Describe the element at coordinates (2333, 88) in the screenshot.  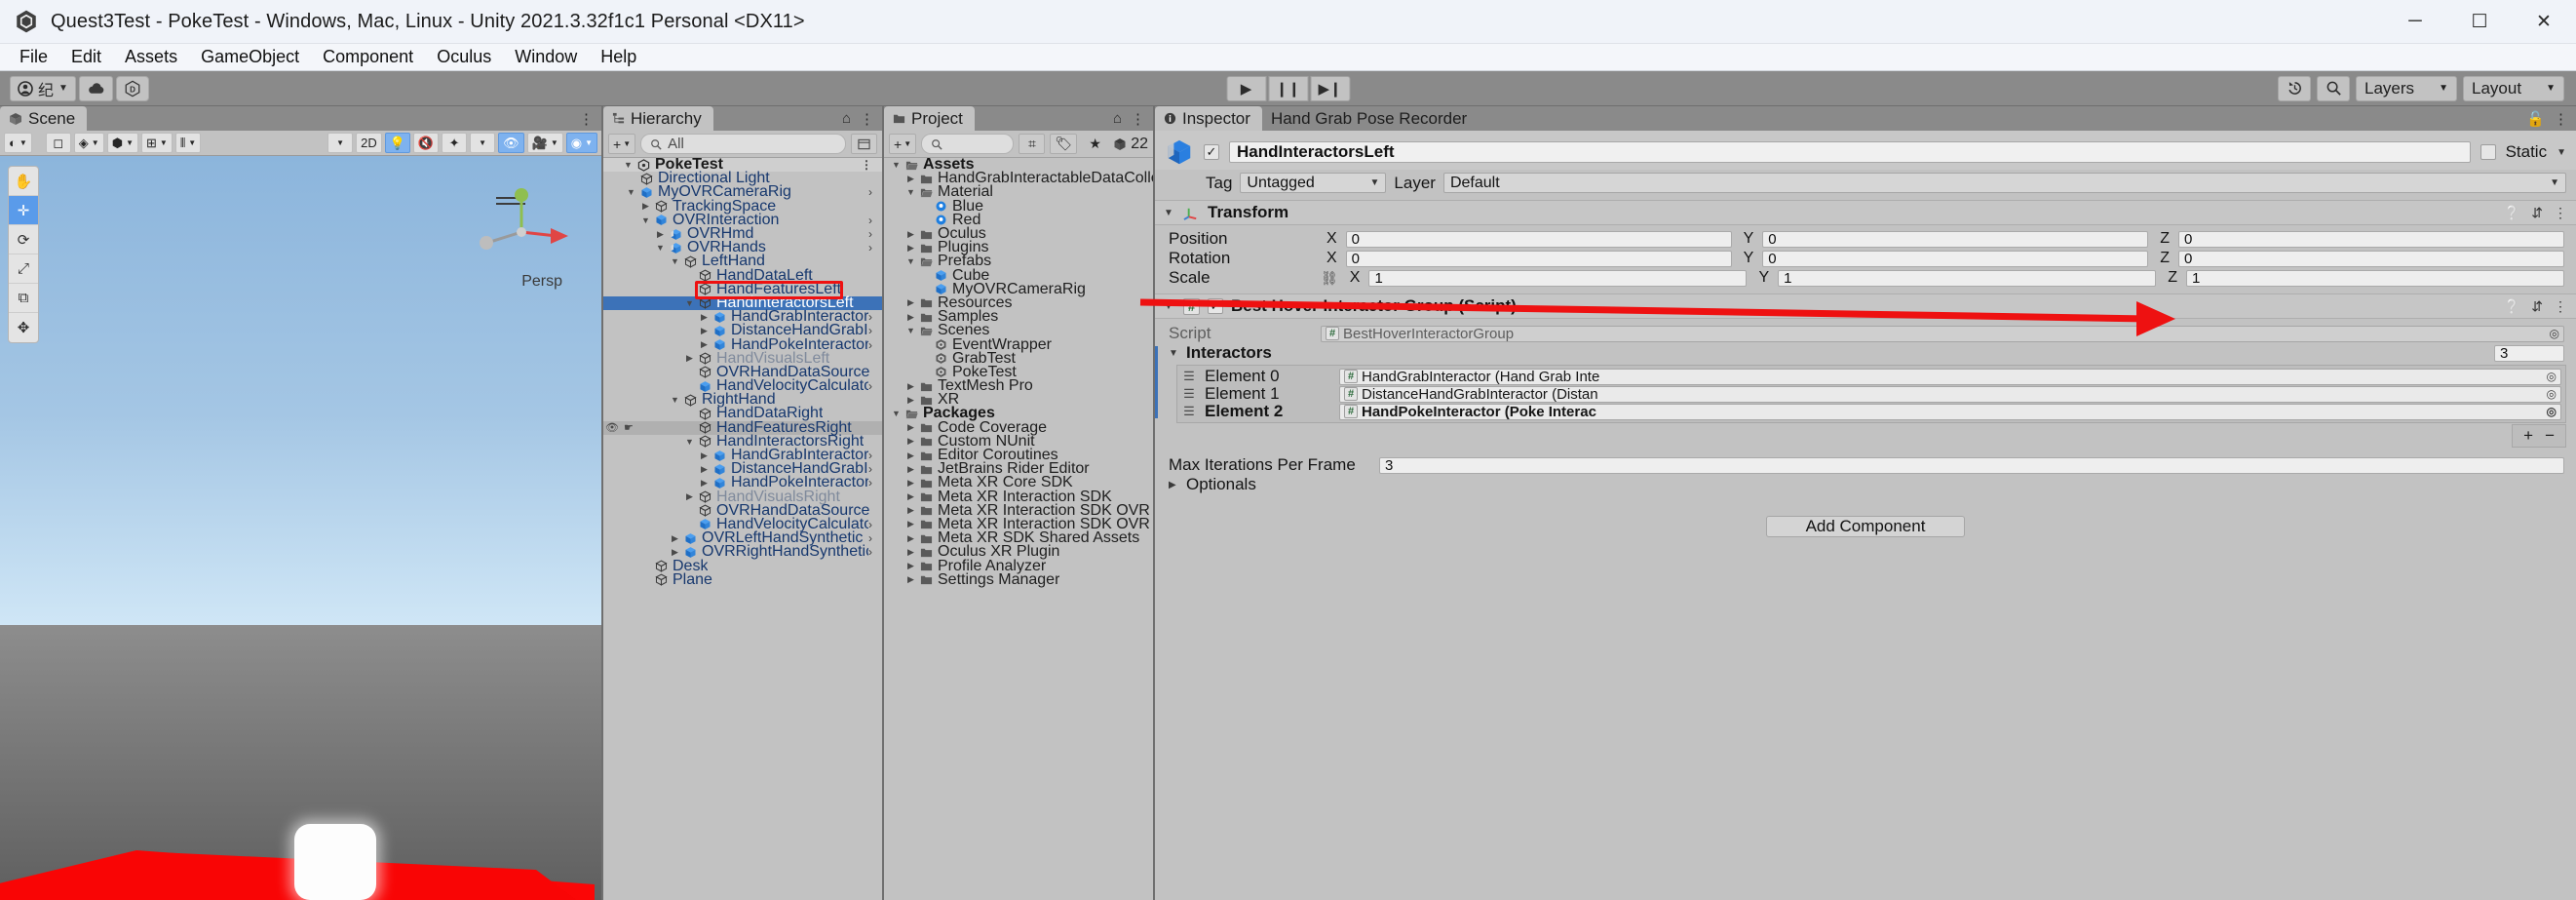
I see `toolbar-search-button` at that location.